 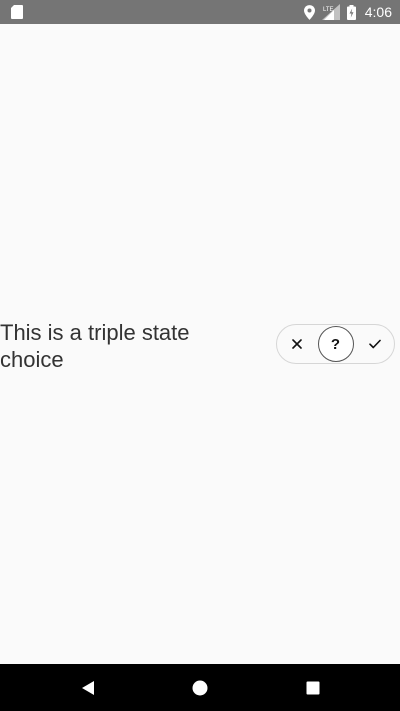 I want to click on option-unknown-button: ?, so click(x=335, y=344).